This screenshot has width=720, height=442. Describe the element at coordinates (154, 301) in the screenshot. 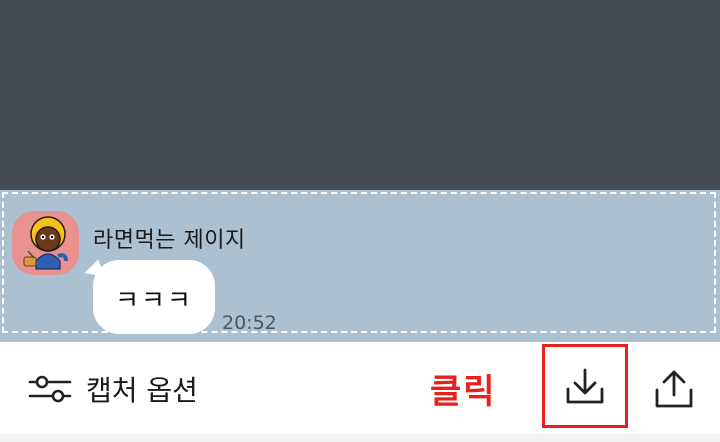

I see `message-text: ㅋㅋㅋ` at that location.